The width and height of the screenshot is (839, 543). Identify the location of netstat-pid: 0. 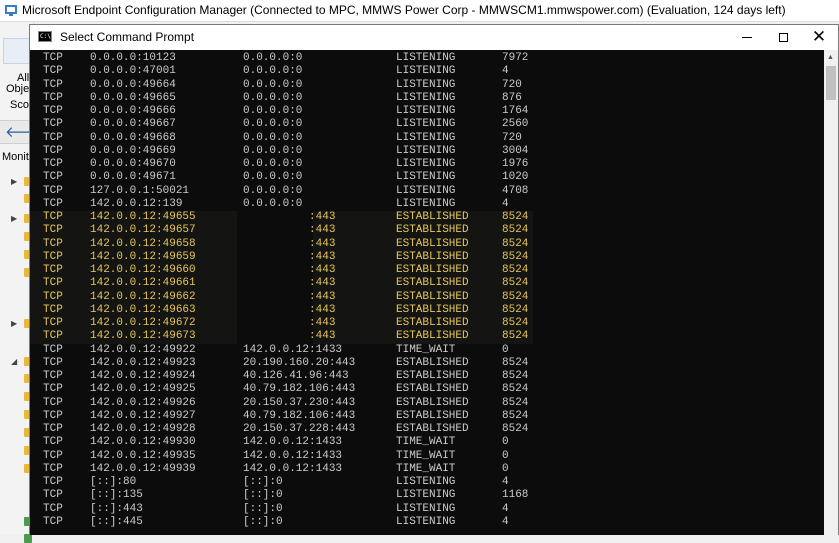
(505, 468).